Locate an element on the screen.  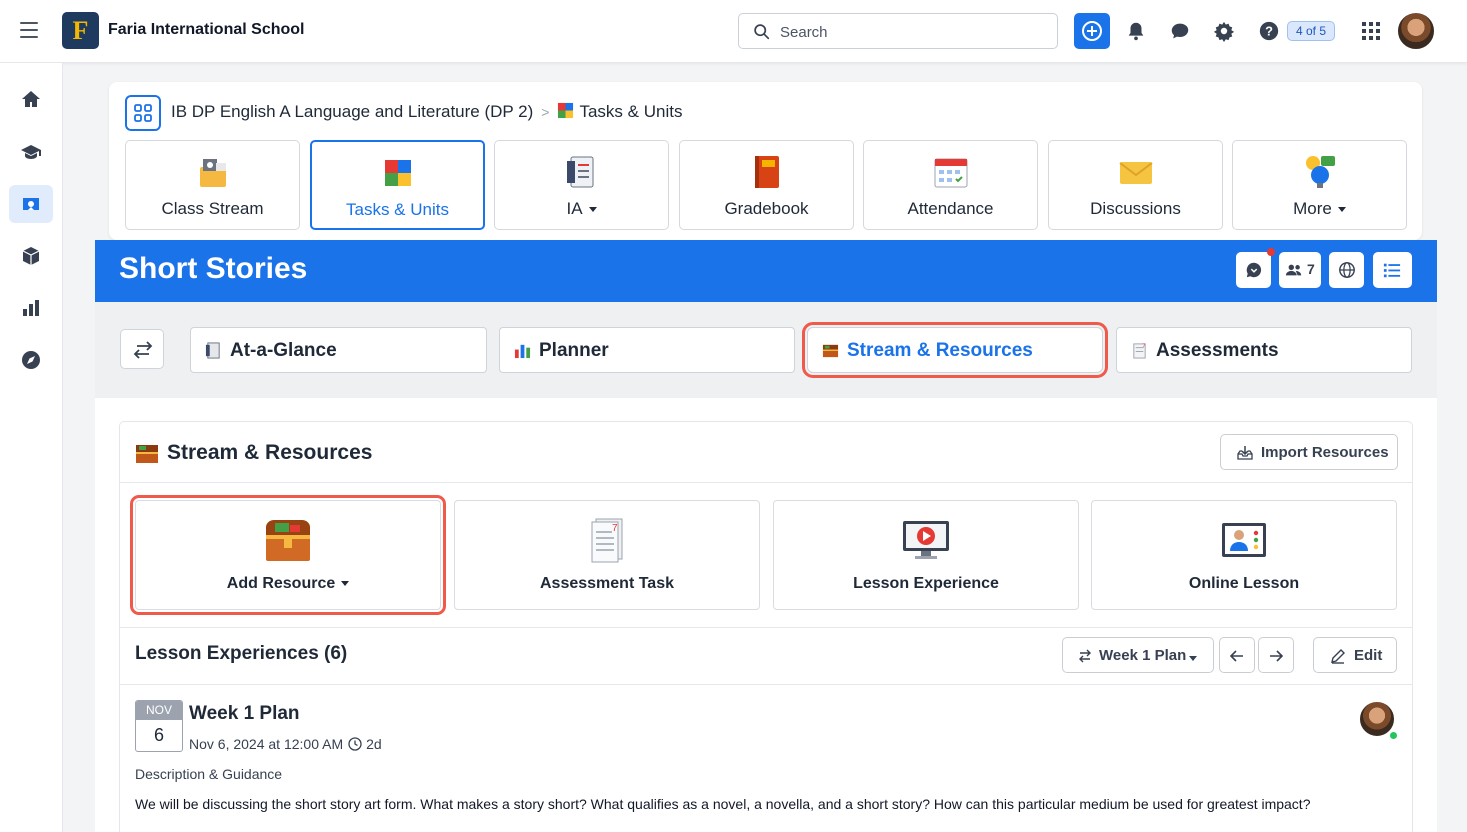
lesson-duration: 2d is located at coordinates (374, 744).